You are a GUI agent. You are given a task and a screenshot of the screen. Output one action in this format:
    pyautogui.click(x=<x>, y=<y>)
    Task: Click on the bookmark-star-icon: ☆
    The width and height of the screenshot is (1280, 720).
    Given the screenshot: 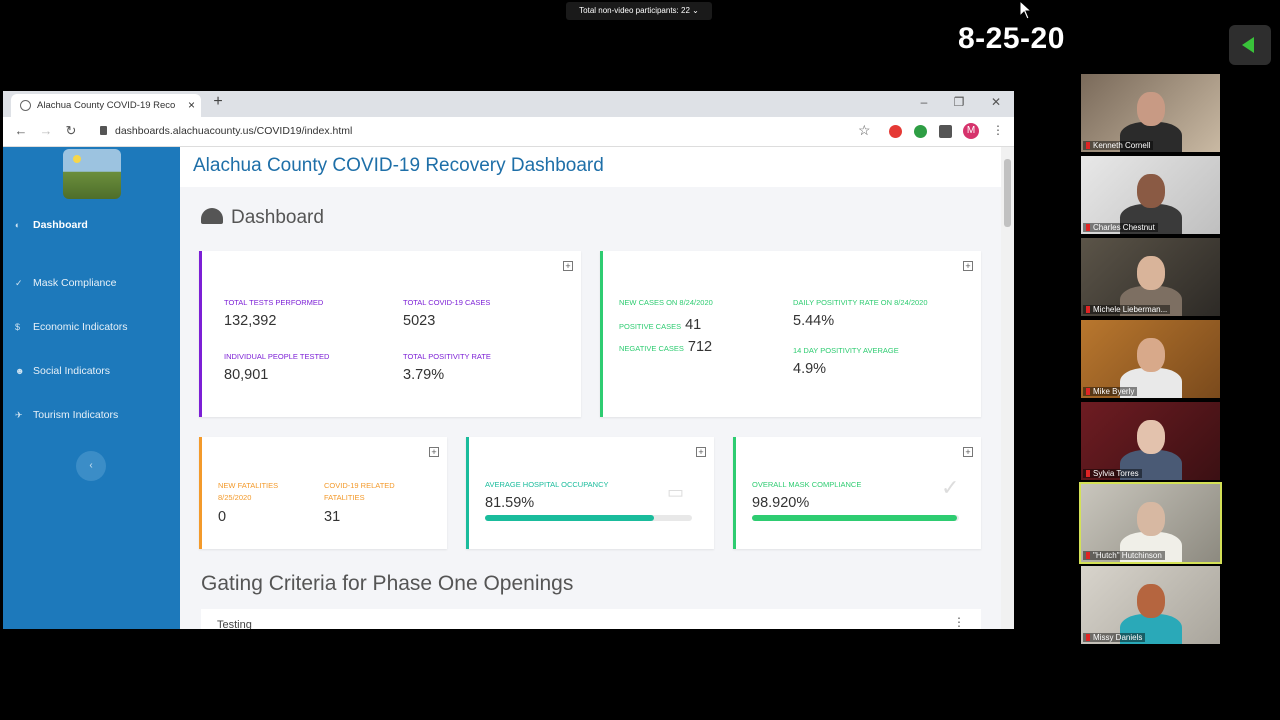 What is the action you would take?
    pyautogui.click(x=864, y=130)
    